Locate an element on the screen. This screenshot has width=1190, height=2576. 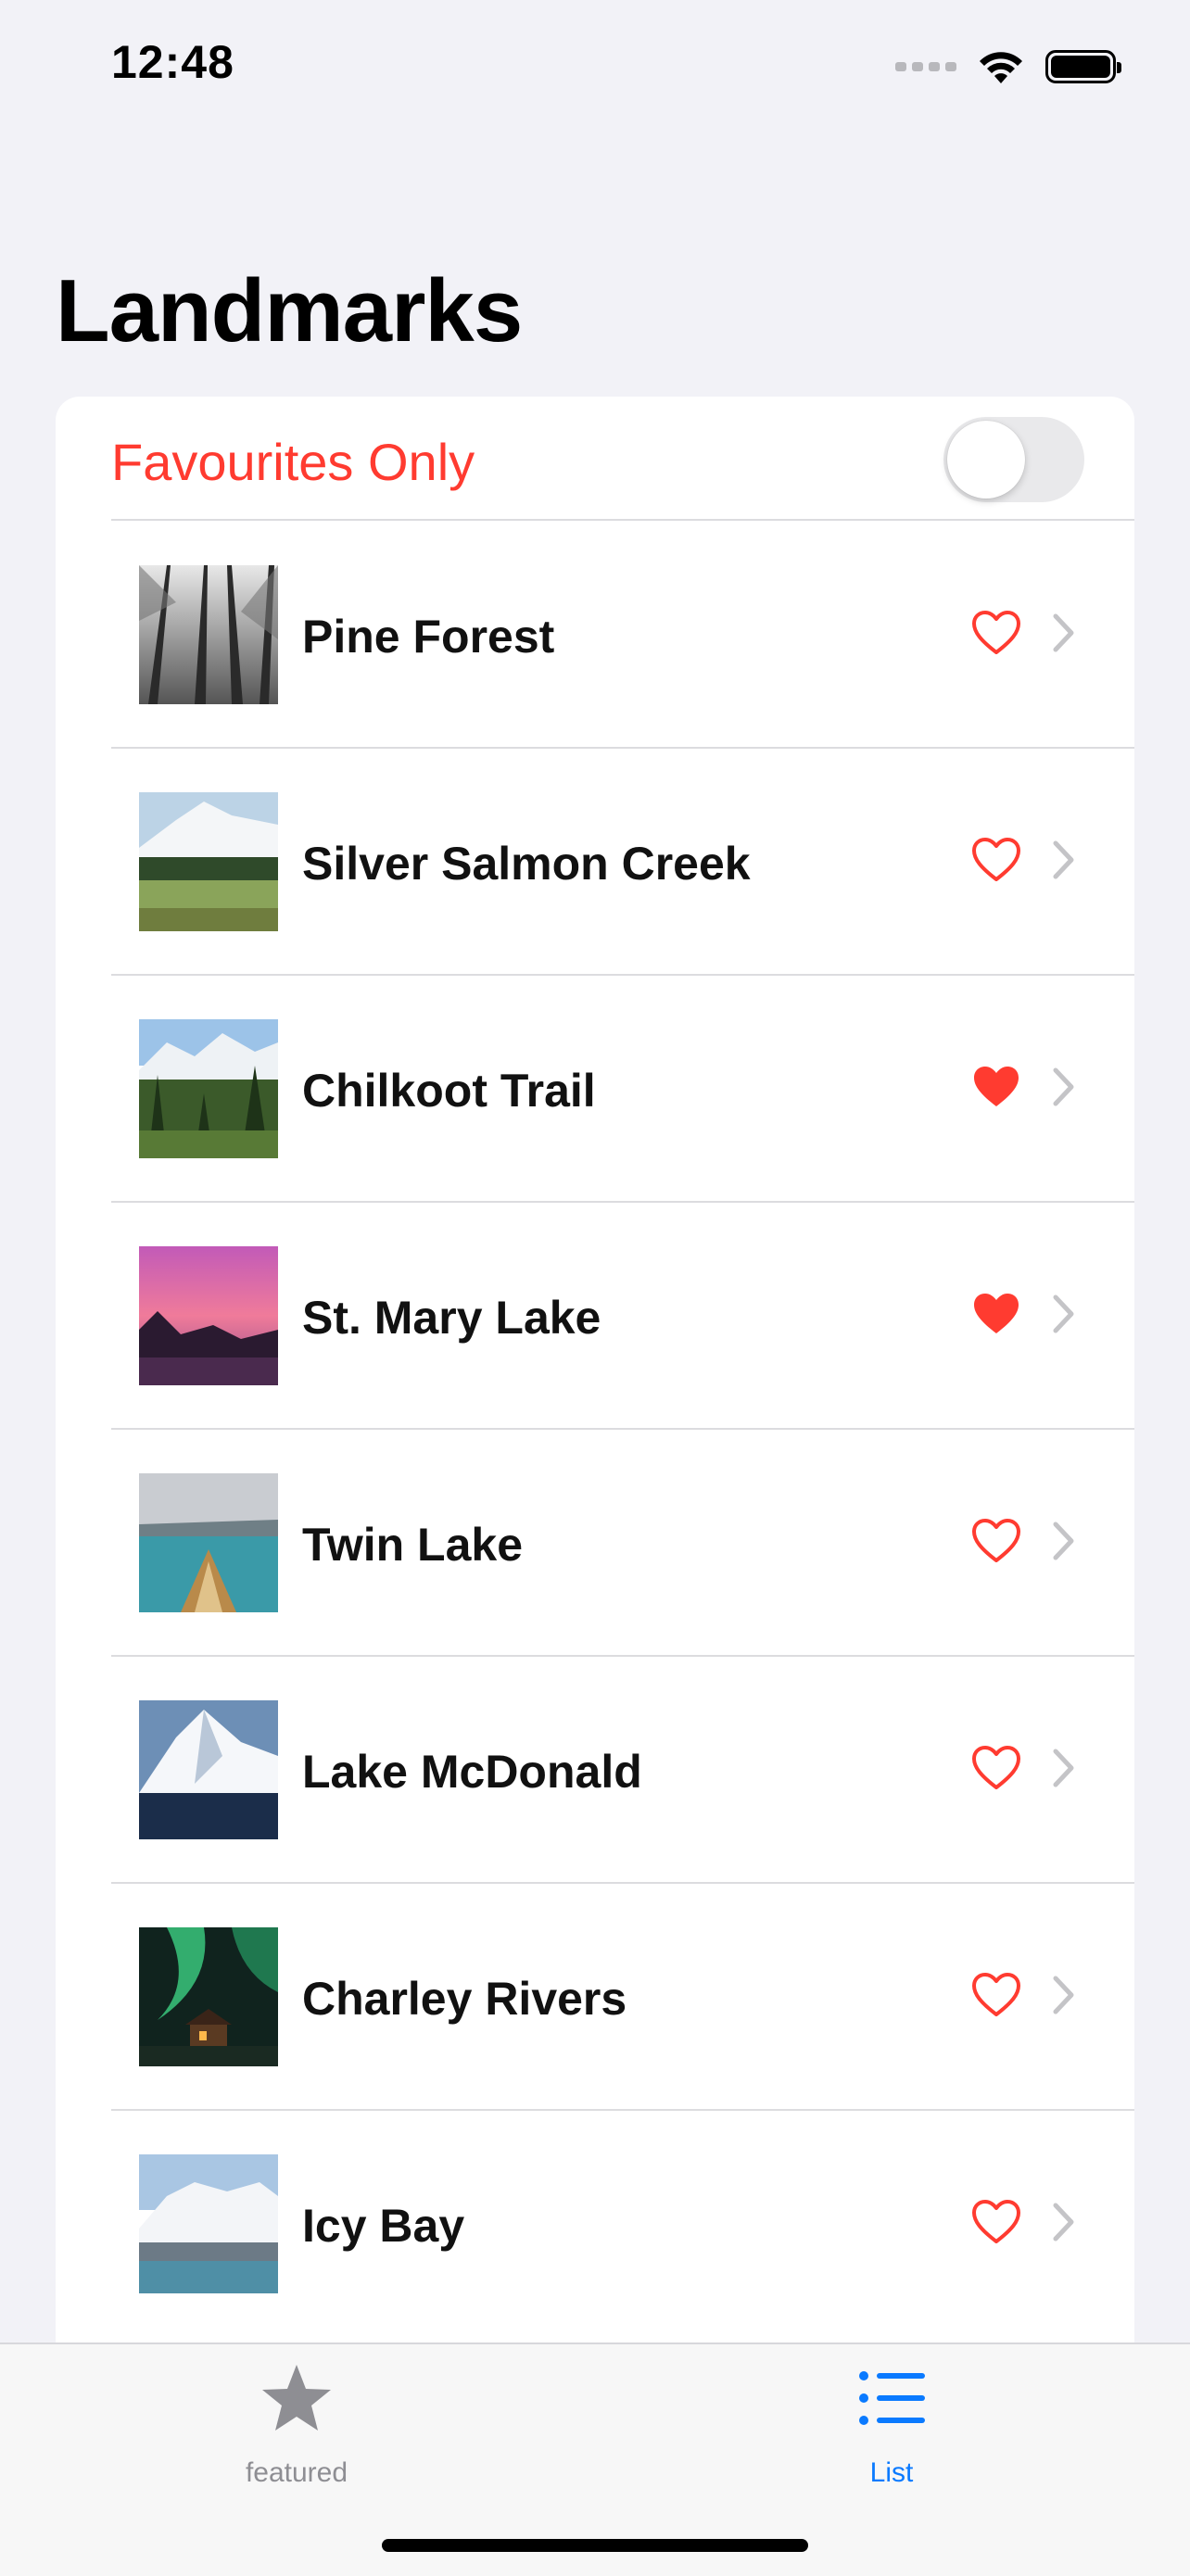
landmark-row: Silver Salmon Creek is located at coordinates (595, 861).